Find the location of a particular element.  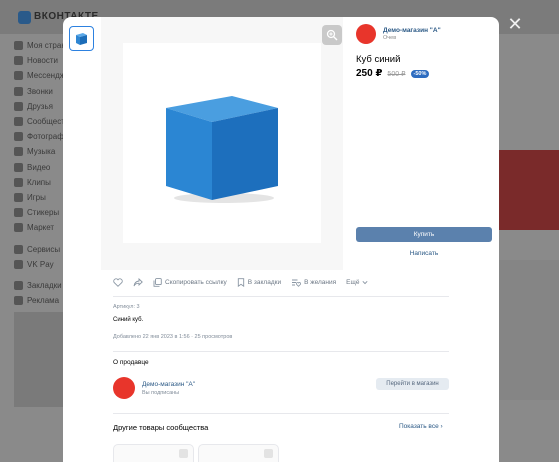

wishlist-button: В желания is located at coordinates (313, 282).